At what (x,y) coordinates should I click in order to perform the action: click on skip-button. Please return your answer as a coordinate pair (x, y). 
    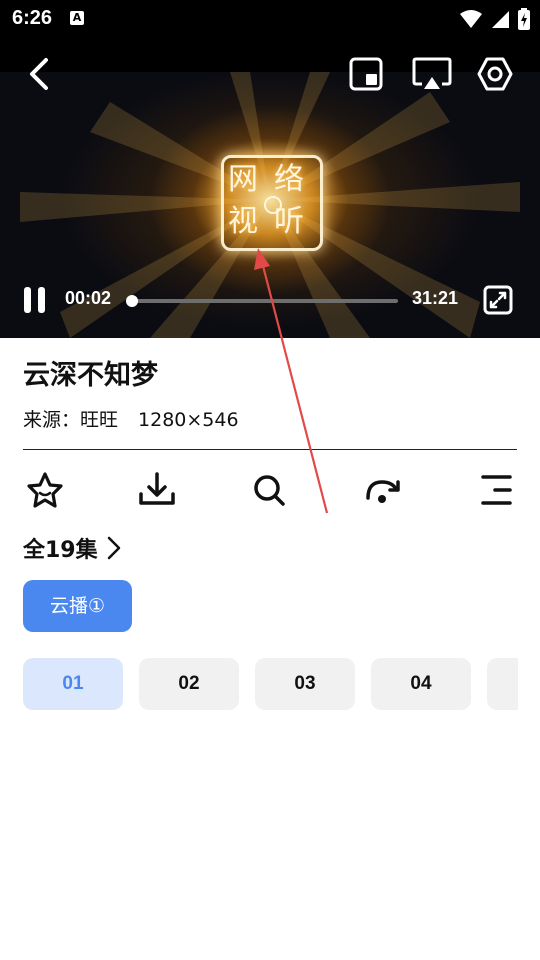
    Looking at the image, I should click on (382, 490).